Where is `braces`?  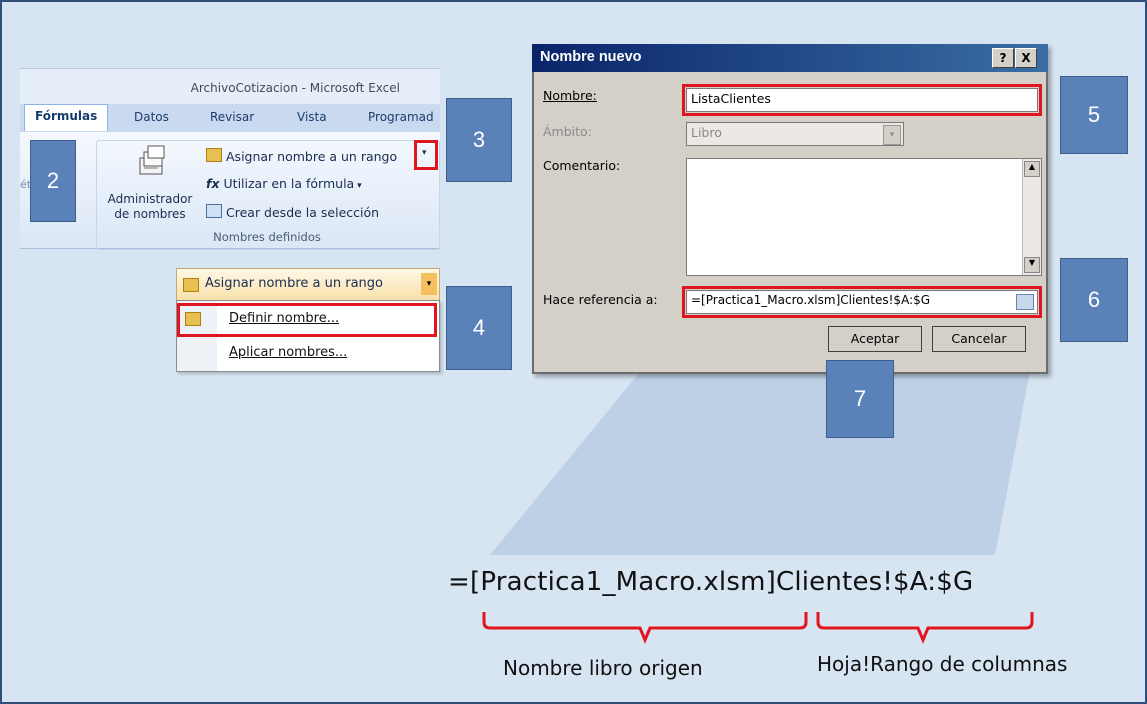 braces is located at coordinates (758, 628).